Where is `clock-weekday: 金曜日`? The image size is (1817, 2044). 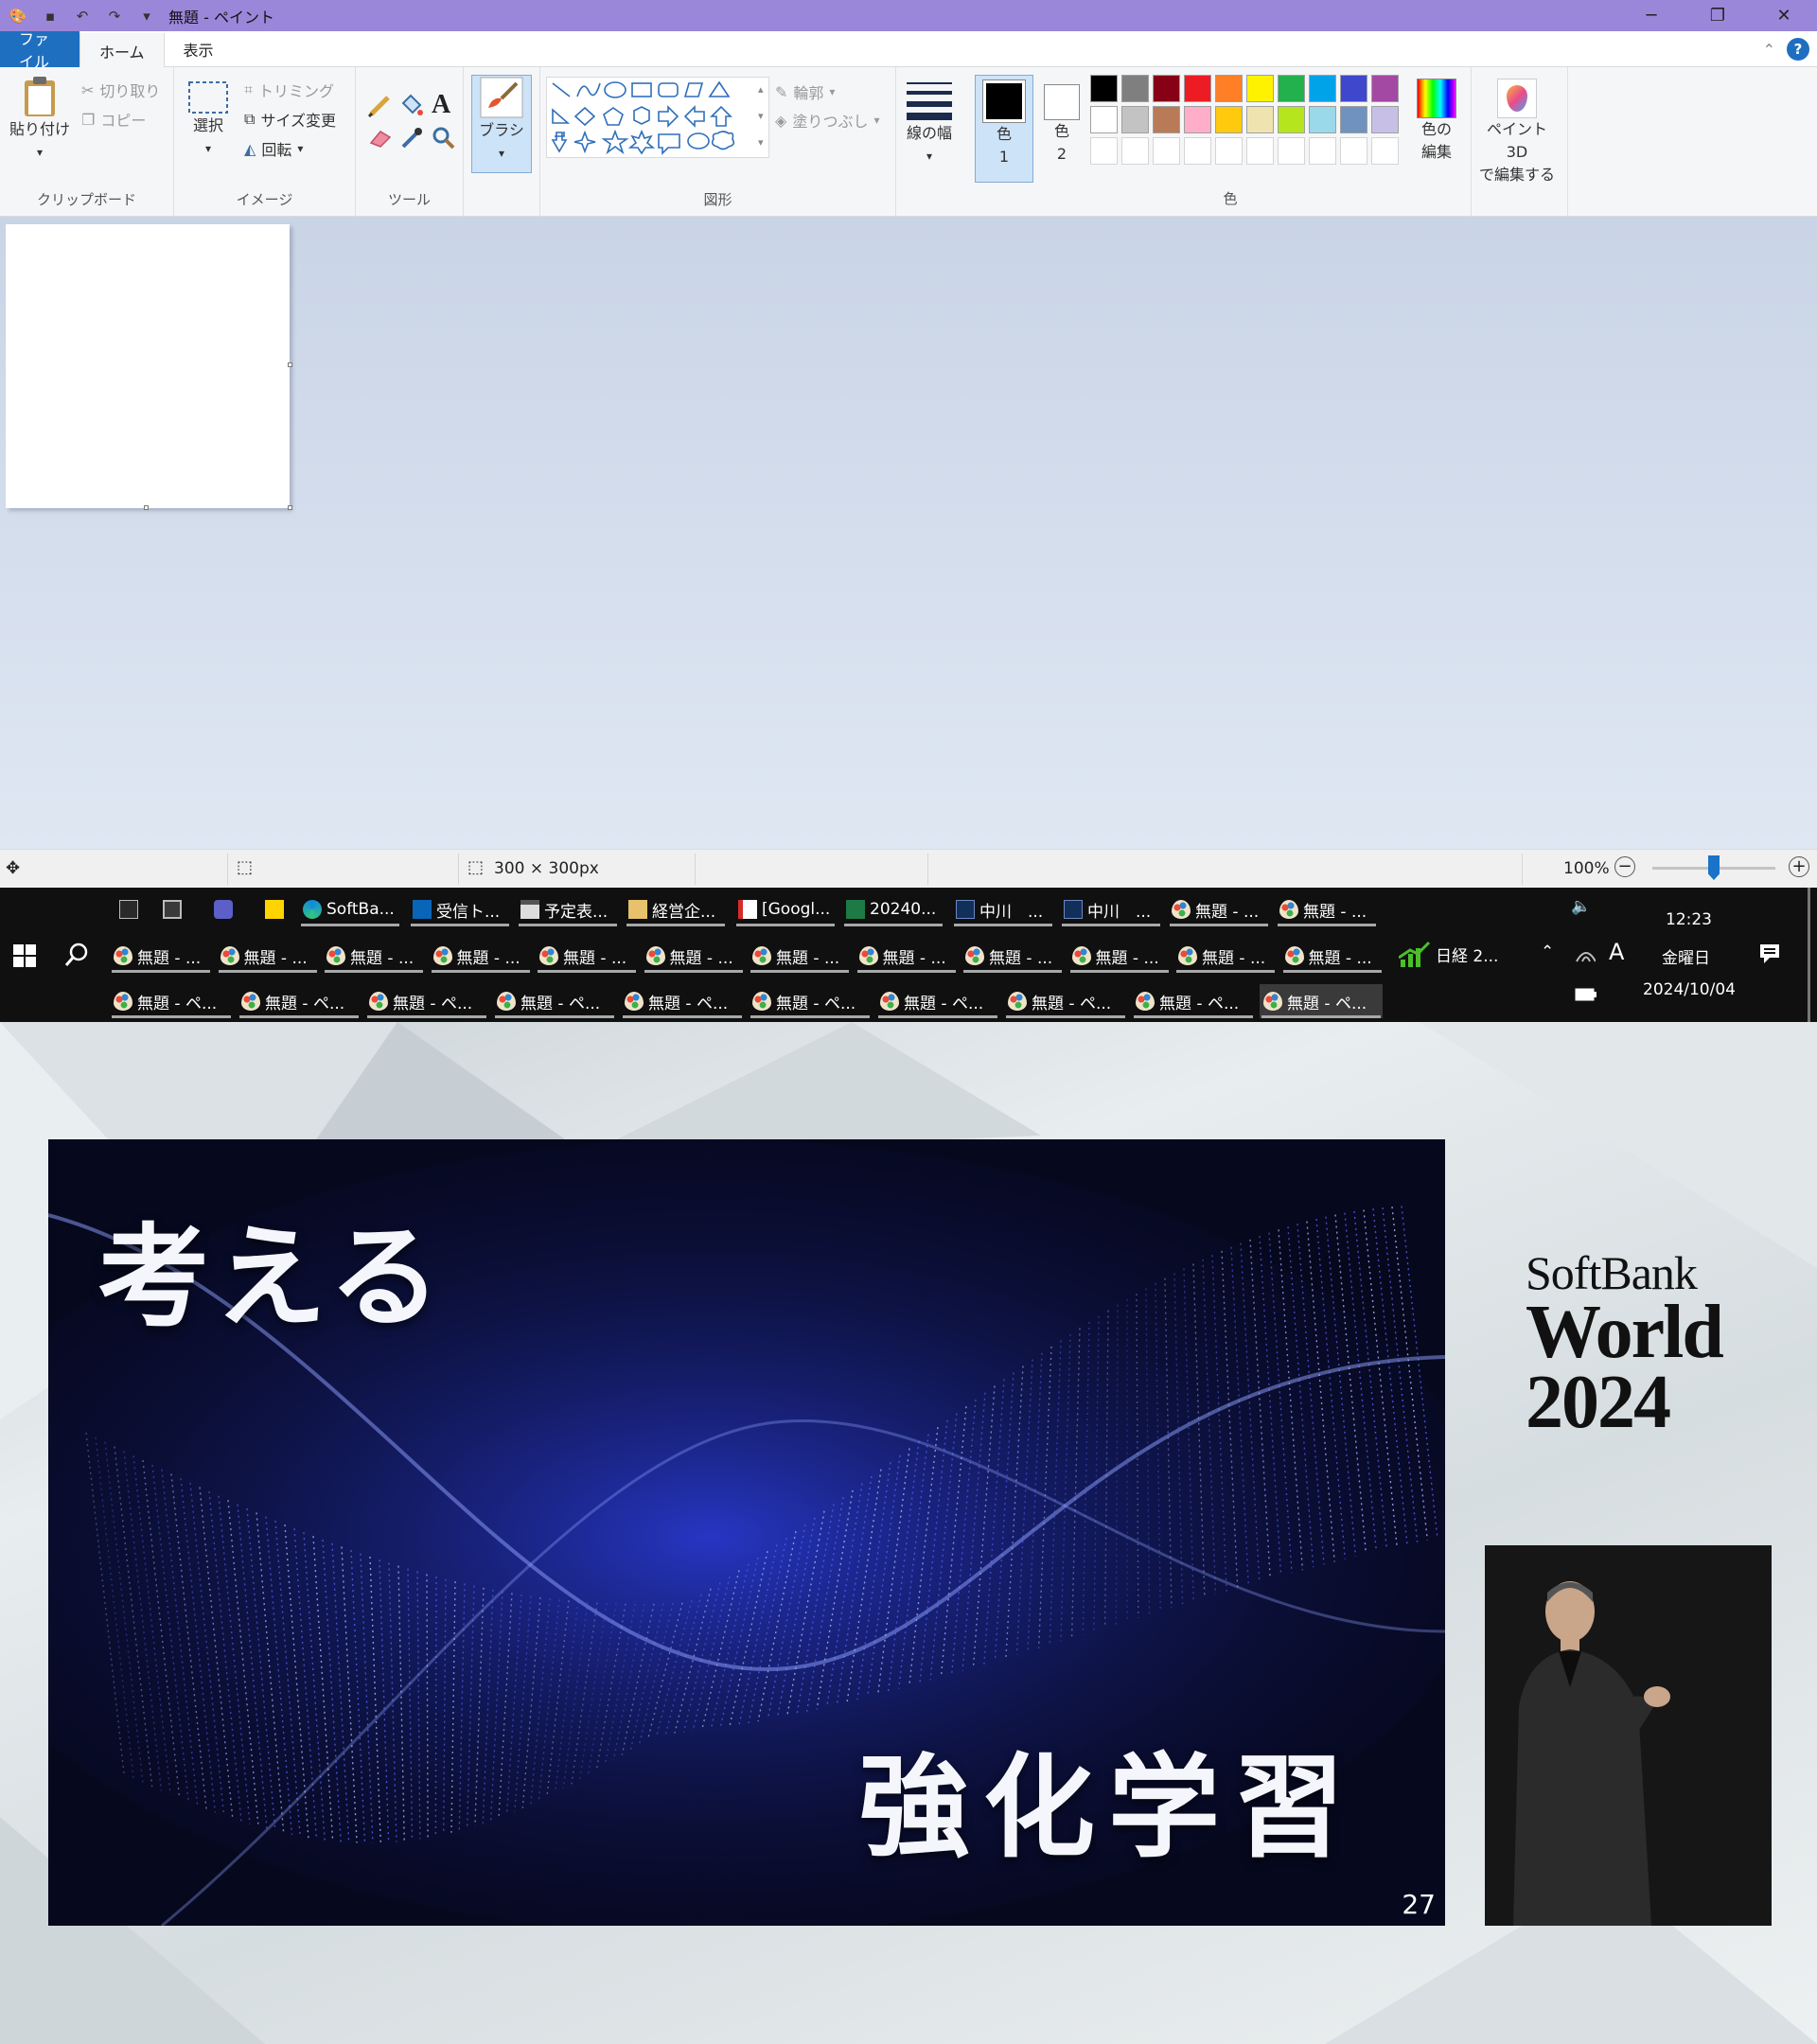
clock-weekday: 金曜日 is located at coordinates (1686, 956).